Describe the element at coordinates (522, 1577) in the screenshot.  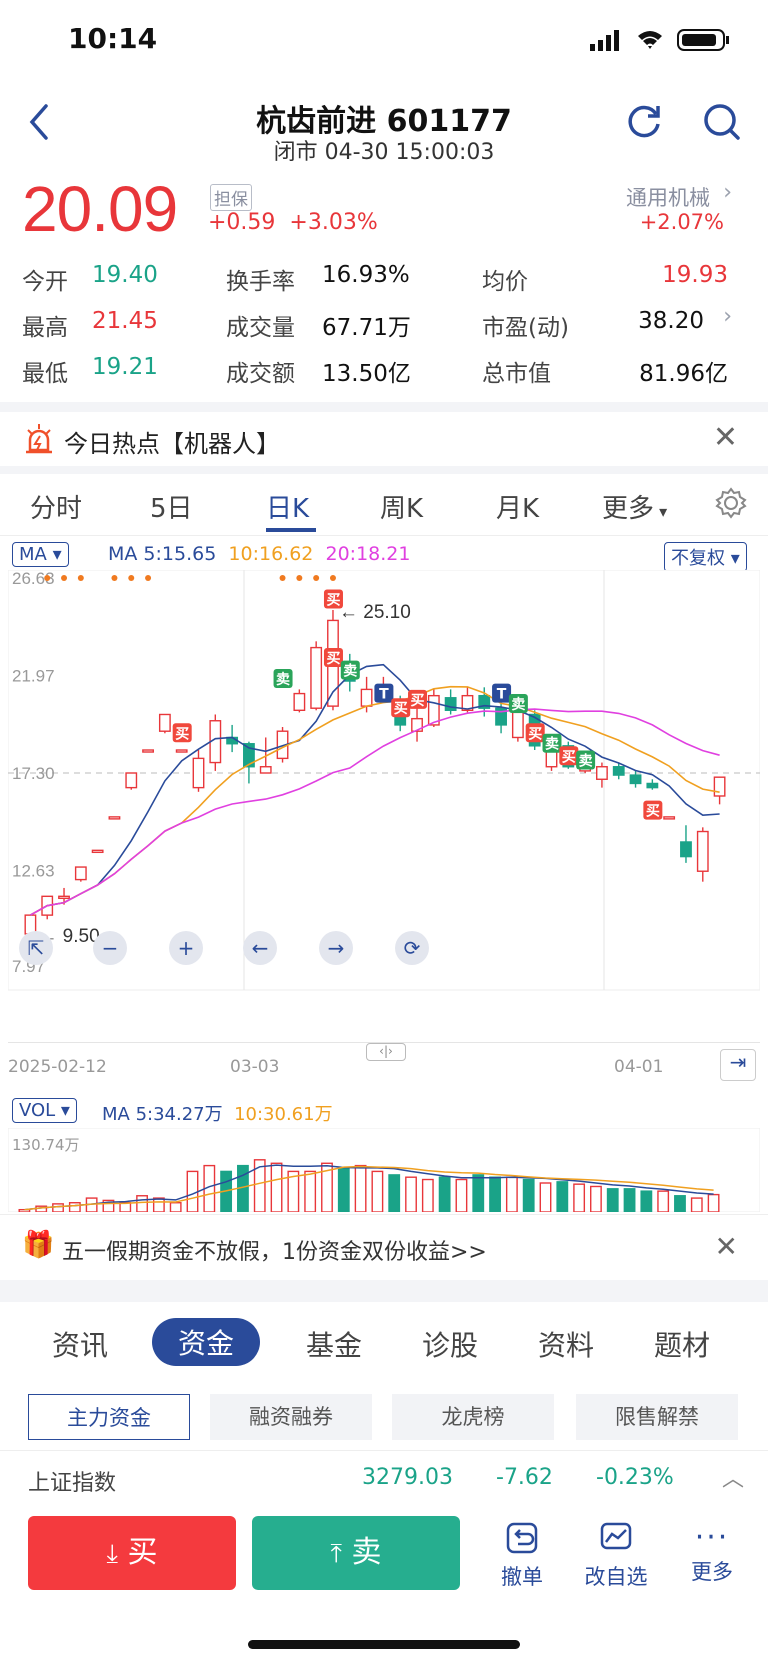
I see `tool-label: 撤单` at that location.